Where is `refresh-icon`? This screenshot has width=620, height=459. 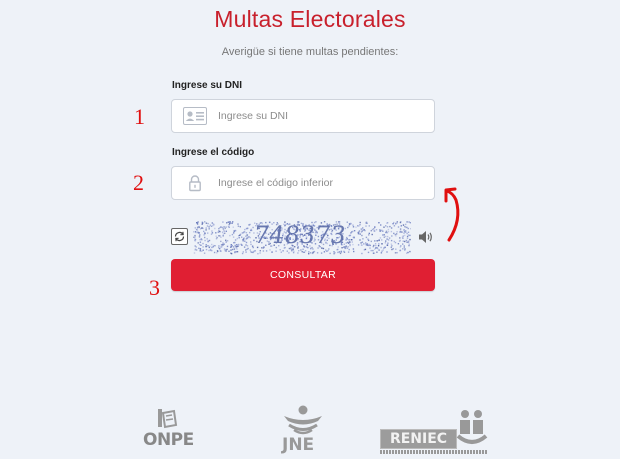
refresh-icon is located at coordinates (179, 236).